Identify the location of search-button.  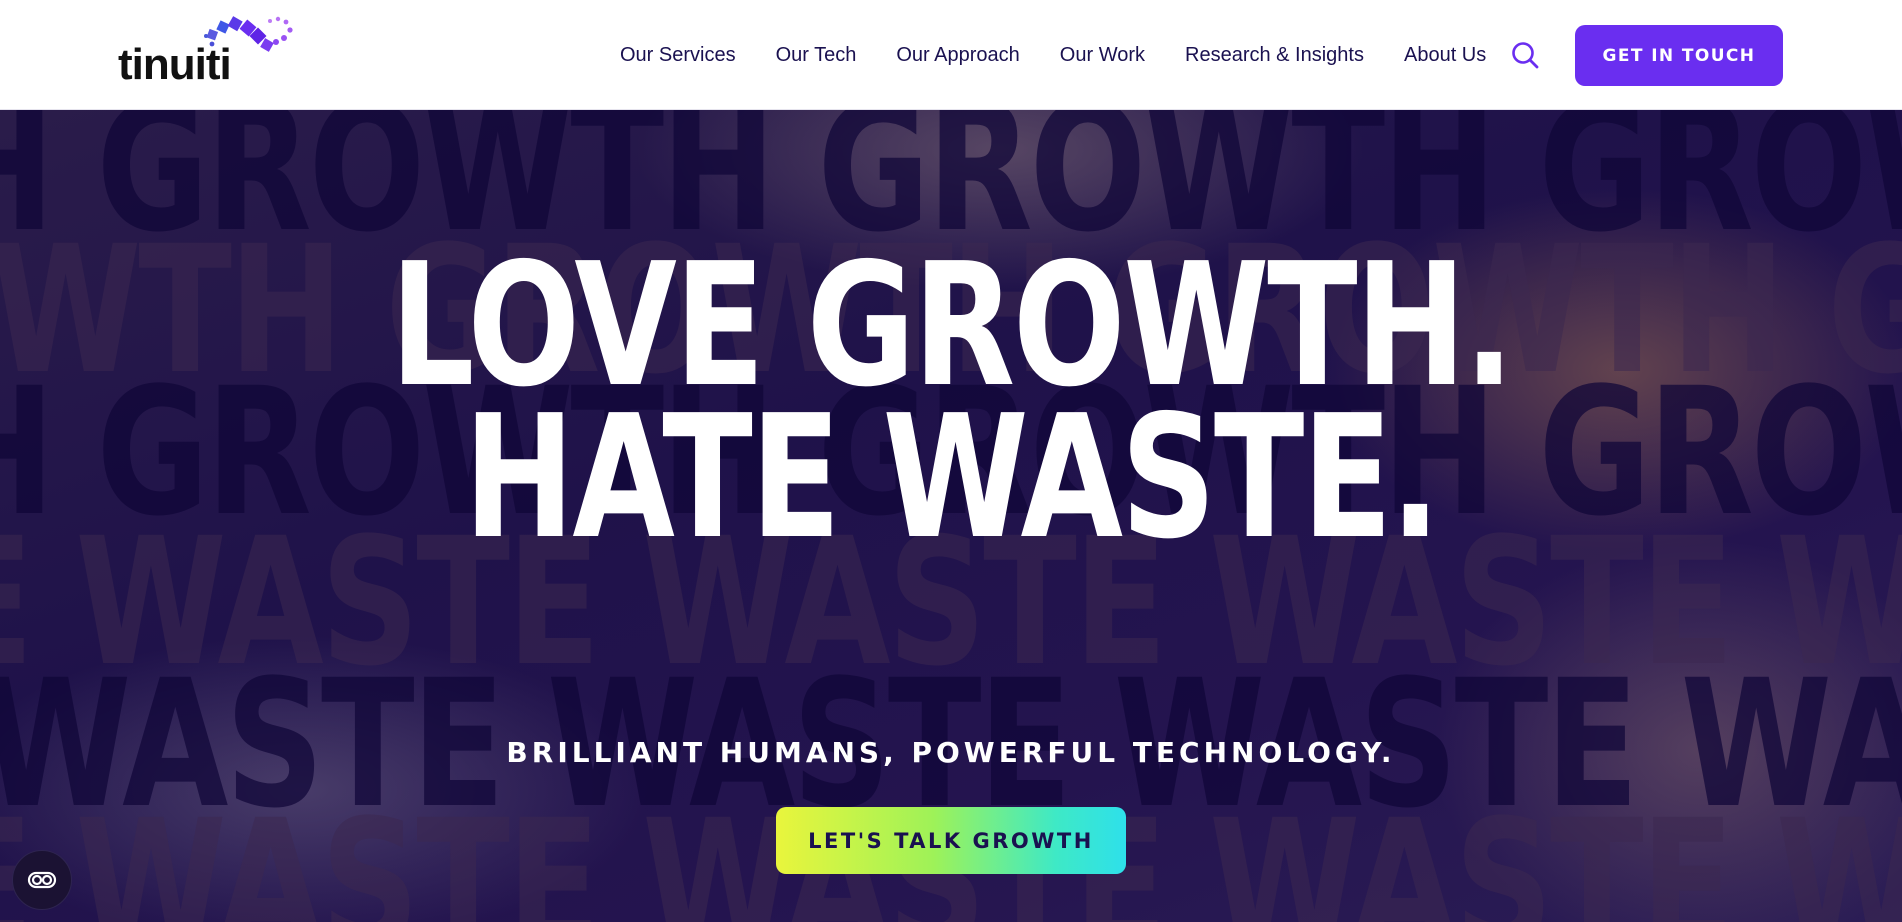
(1525, 55).